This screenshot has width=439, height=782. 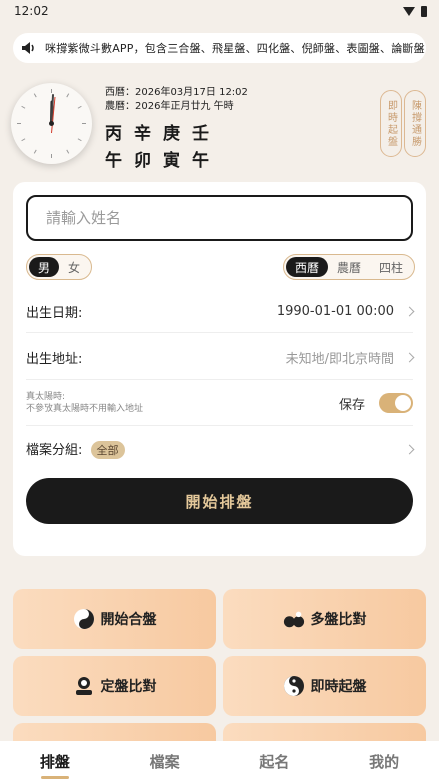 What do you see at coordinates (339, 359) in the screenshot?
I see `birth-place-value: 未知地/即北京時間` at bounding box center [339, 359].